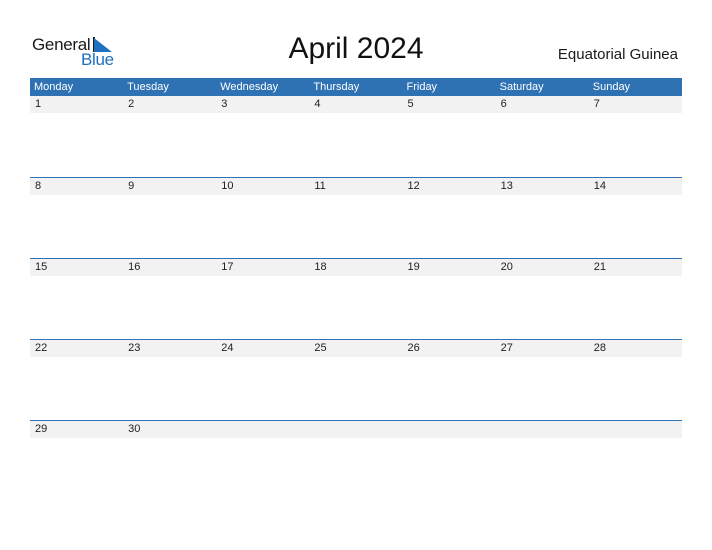 The height and width of the screenshot is (550, 712). I want to click on day-cell: 4, so click(317, 104).